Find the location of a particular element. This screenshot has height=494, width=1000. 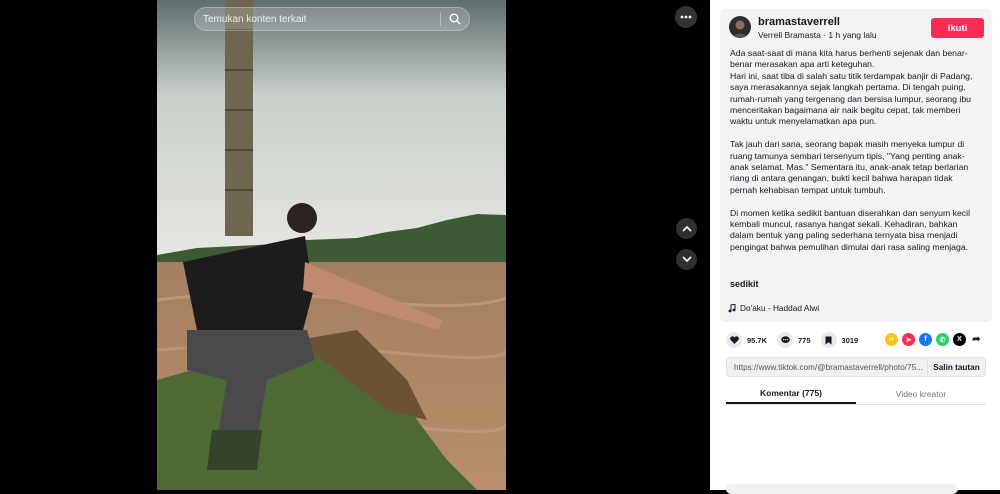

search-icon is located at coordinates (455, 19).